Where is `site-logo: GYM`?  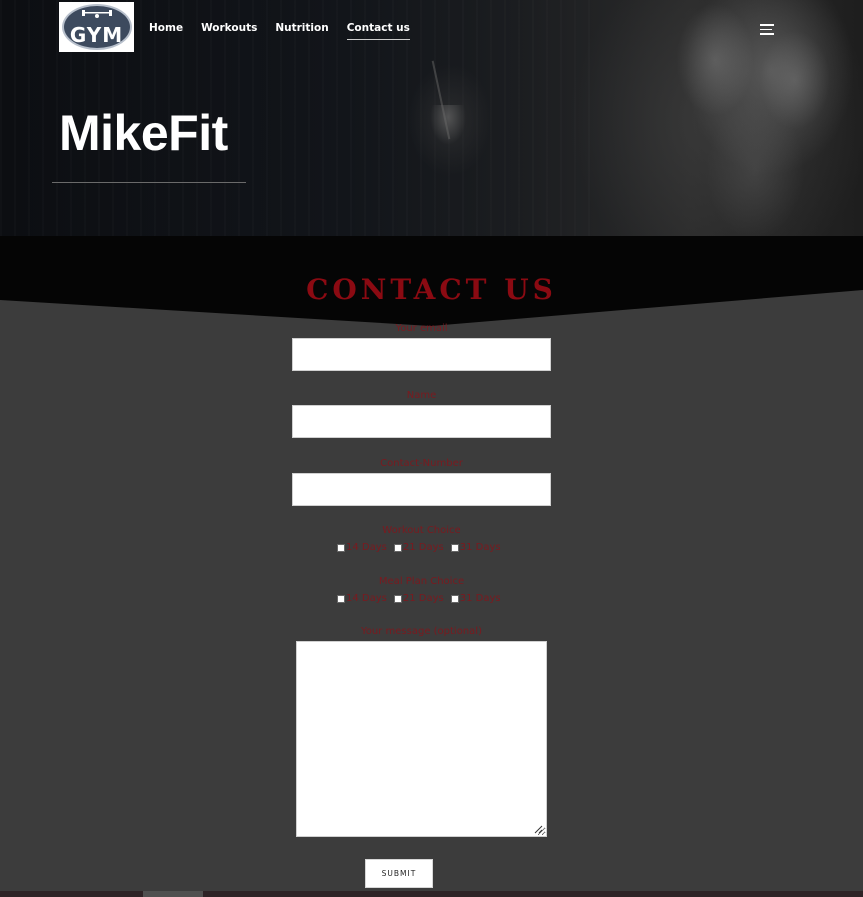
site-logo: GYM is located at coordinates (96, 27).